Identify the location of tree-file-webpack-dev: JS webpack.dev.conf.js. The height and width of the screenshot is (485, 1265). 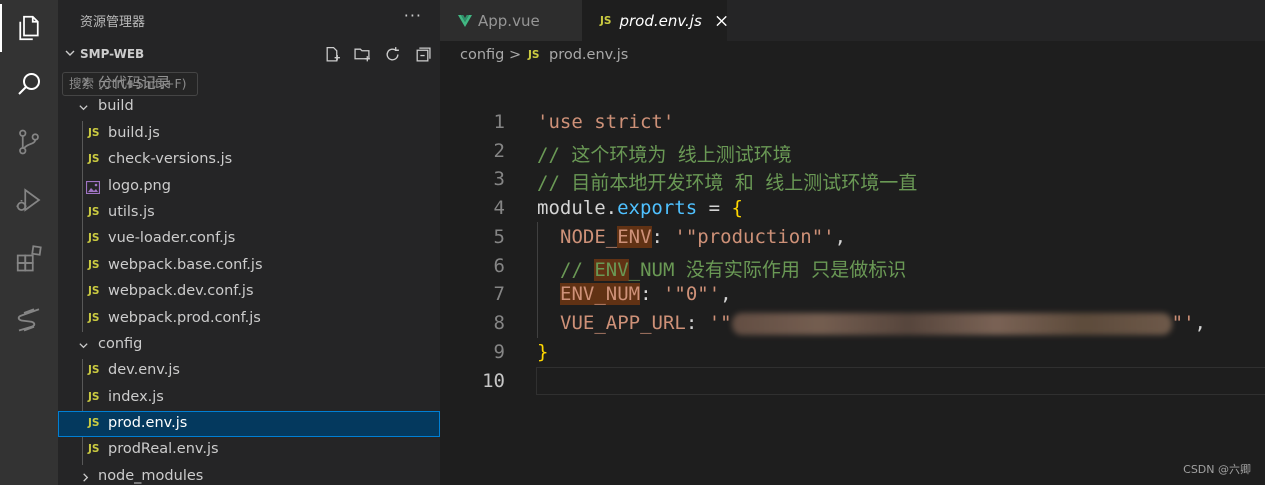
(249, 292).